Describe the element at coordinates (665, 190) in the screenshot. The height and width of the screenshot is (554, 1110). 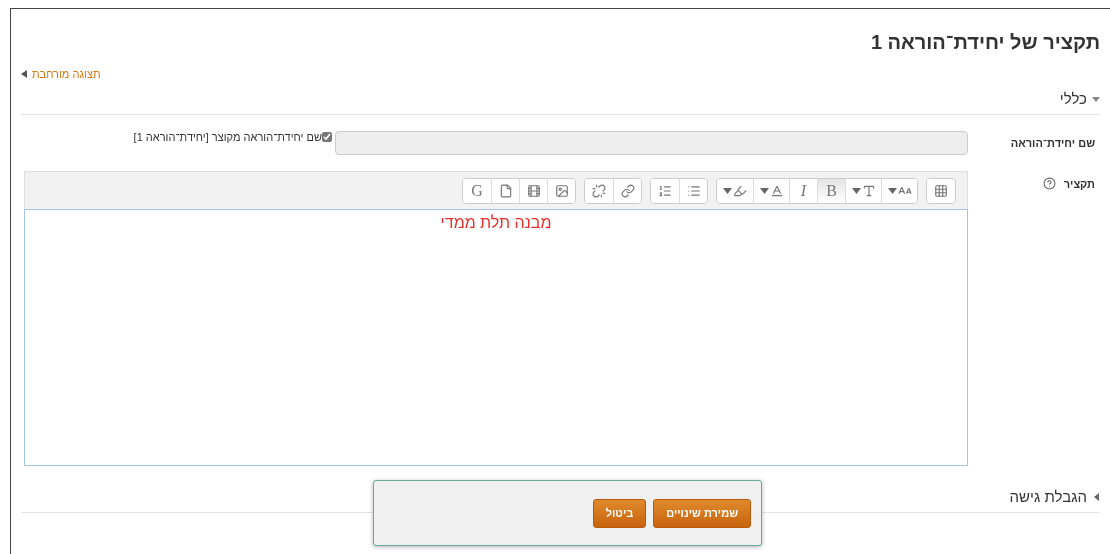
I see `numbered-list-icon` at that location.